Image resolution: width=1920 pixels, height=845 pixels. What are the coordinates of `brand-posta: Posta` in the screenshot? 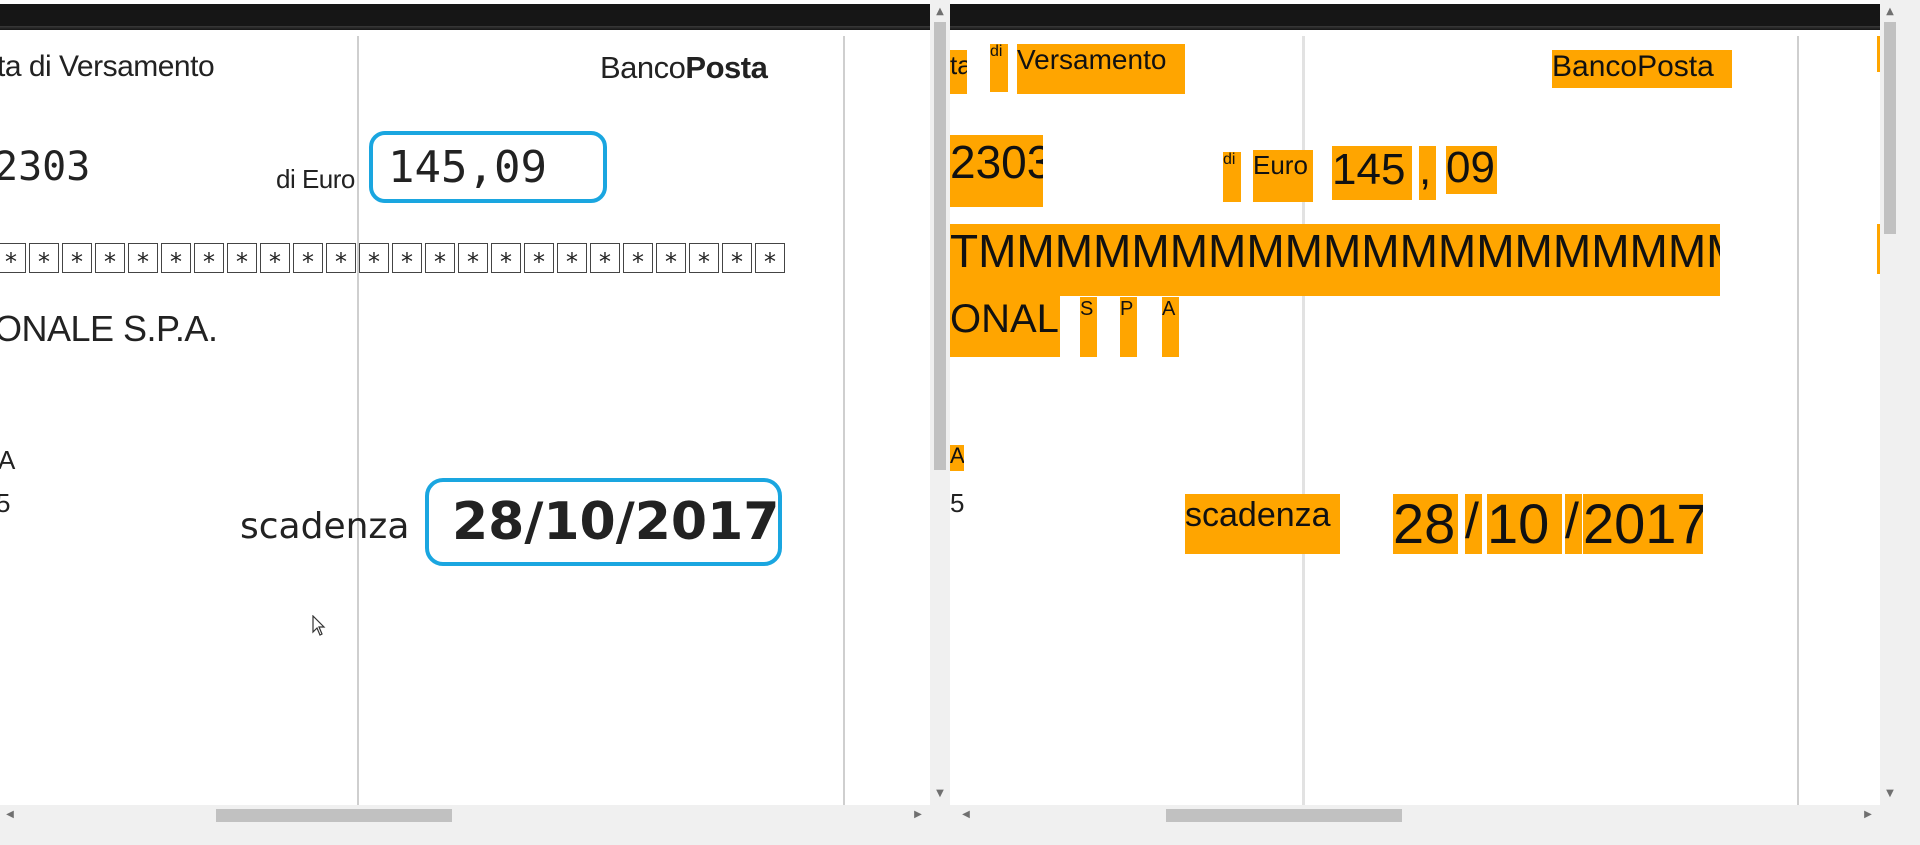 It's located at (726, 67).